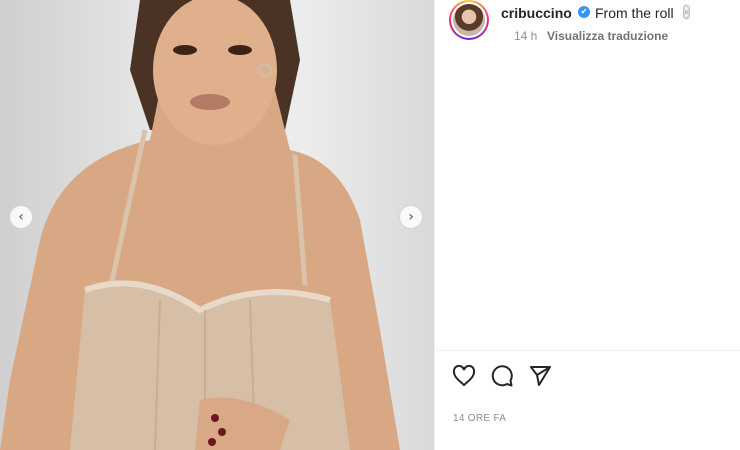 This screenshot has height=450, width=740. I want to click on next-image-button: ›, so click(411, 217).